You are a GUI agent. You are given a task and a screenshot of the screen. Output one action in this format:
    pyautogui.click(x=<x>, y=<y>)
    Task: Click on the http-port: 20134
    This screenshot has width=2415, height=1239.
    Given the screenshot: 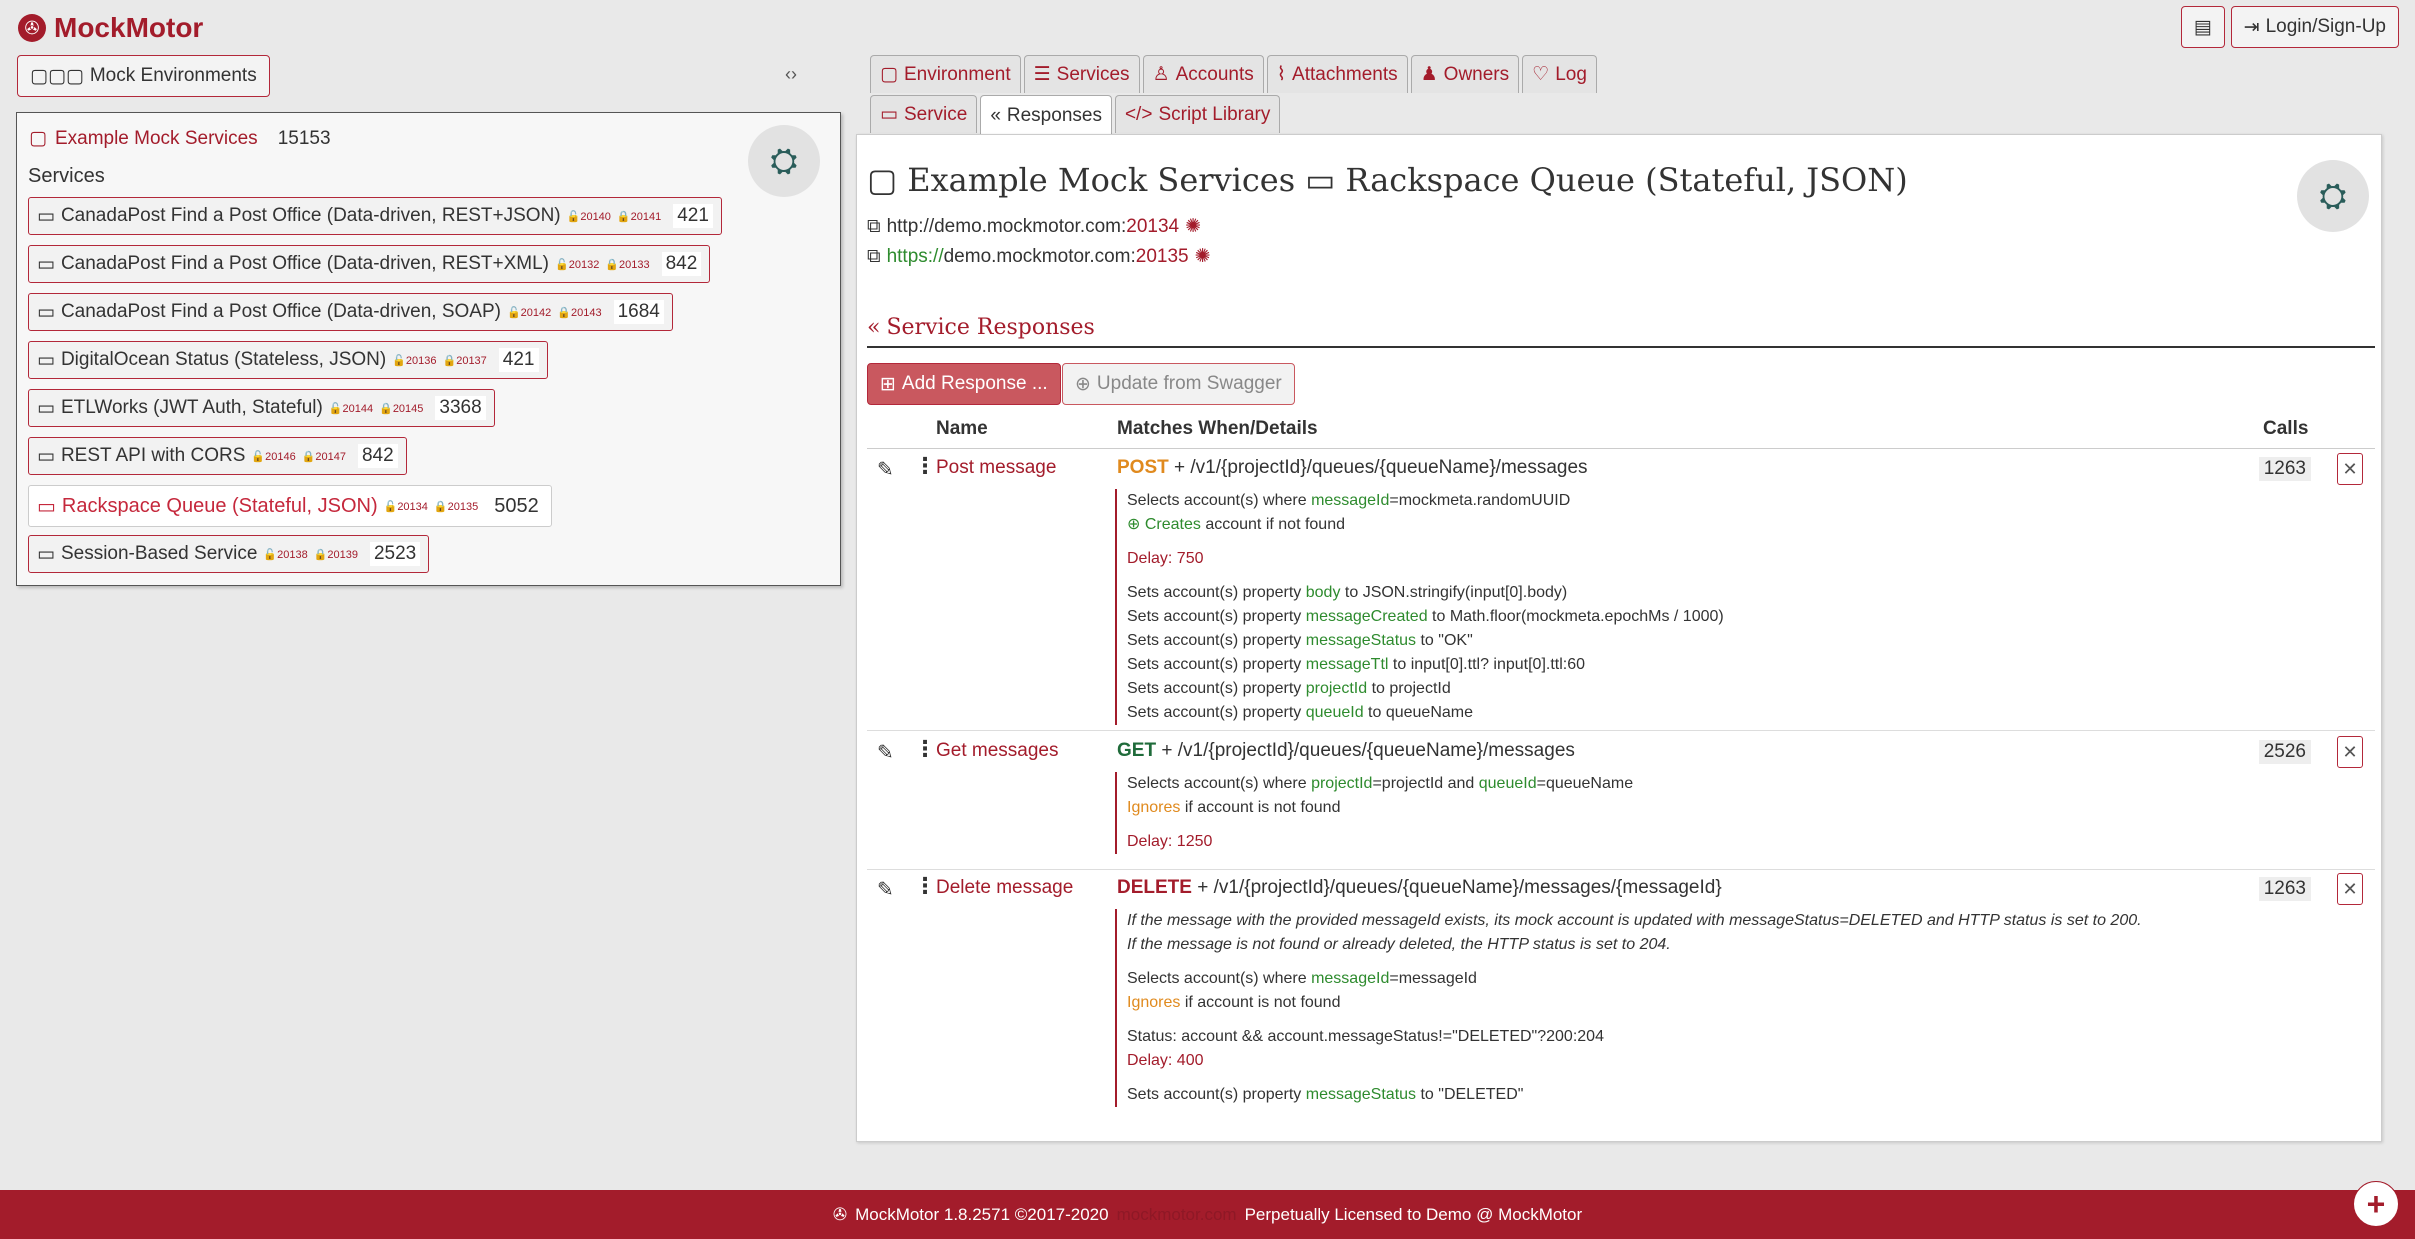 What is the action you would take?
    pyautogui.click(x=1153, y=226)
    